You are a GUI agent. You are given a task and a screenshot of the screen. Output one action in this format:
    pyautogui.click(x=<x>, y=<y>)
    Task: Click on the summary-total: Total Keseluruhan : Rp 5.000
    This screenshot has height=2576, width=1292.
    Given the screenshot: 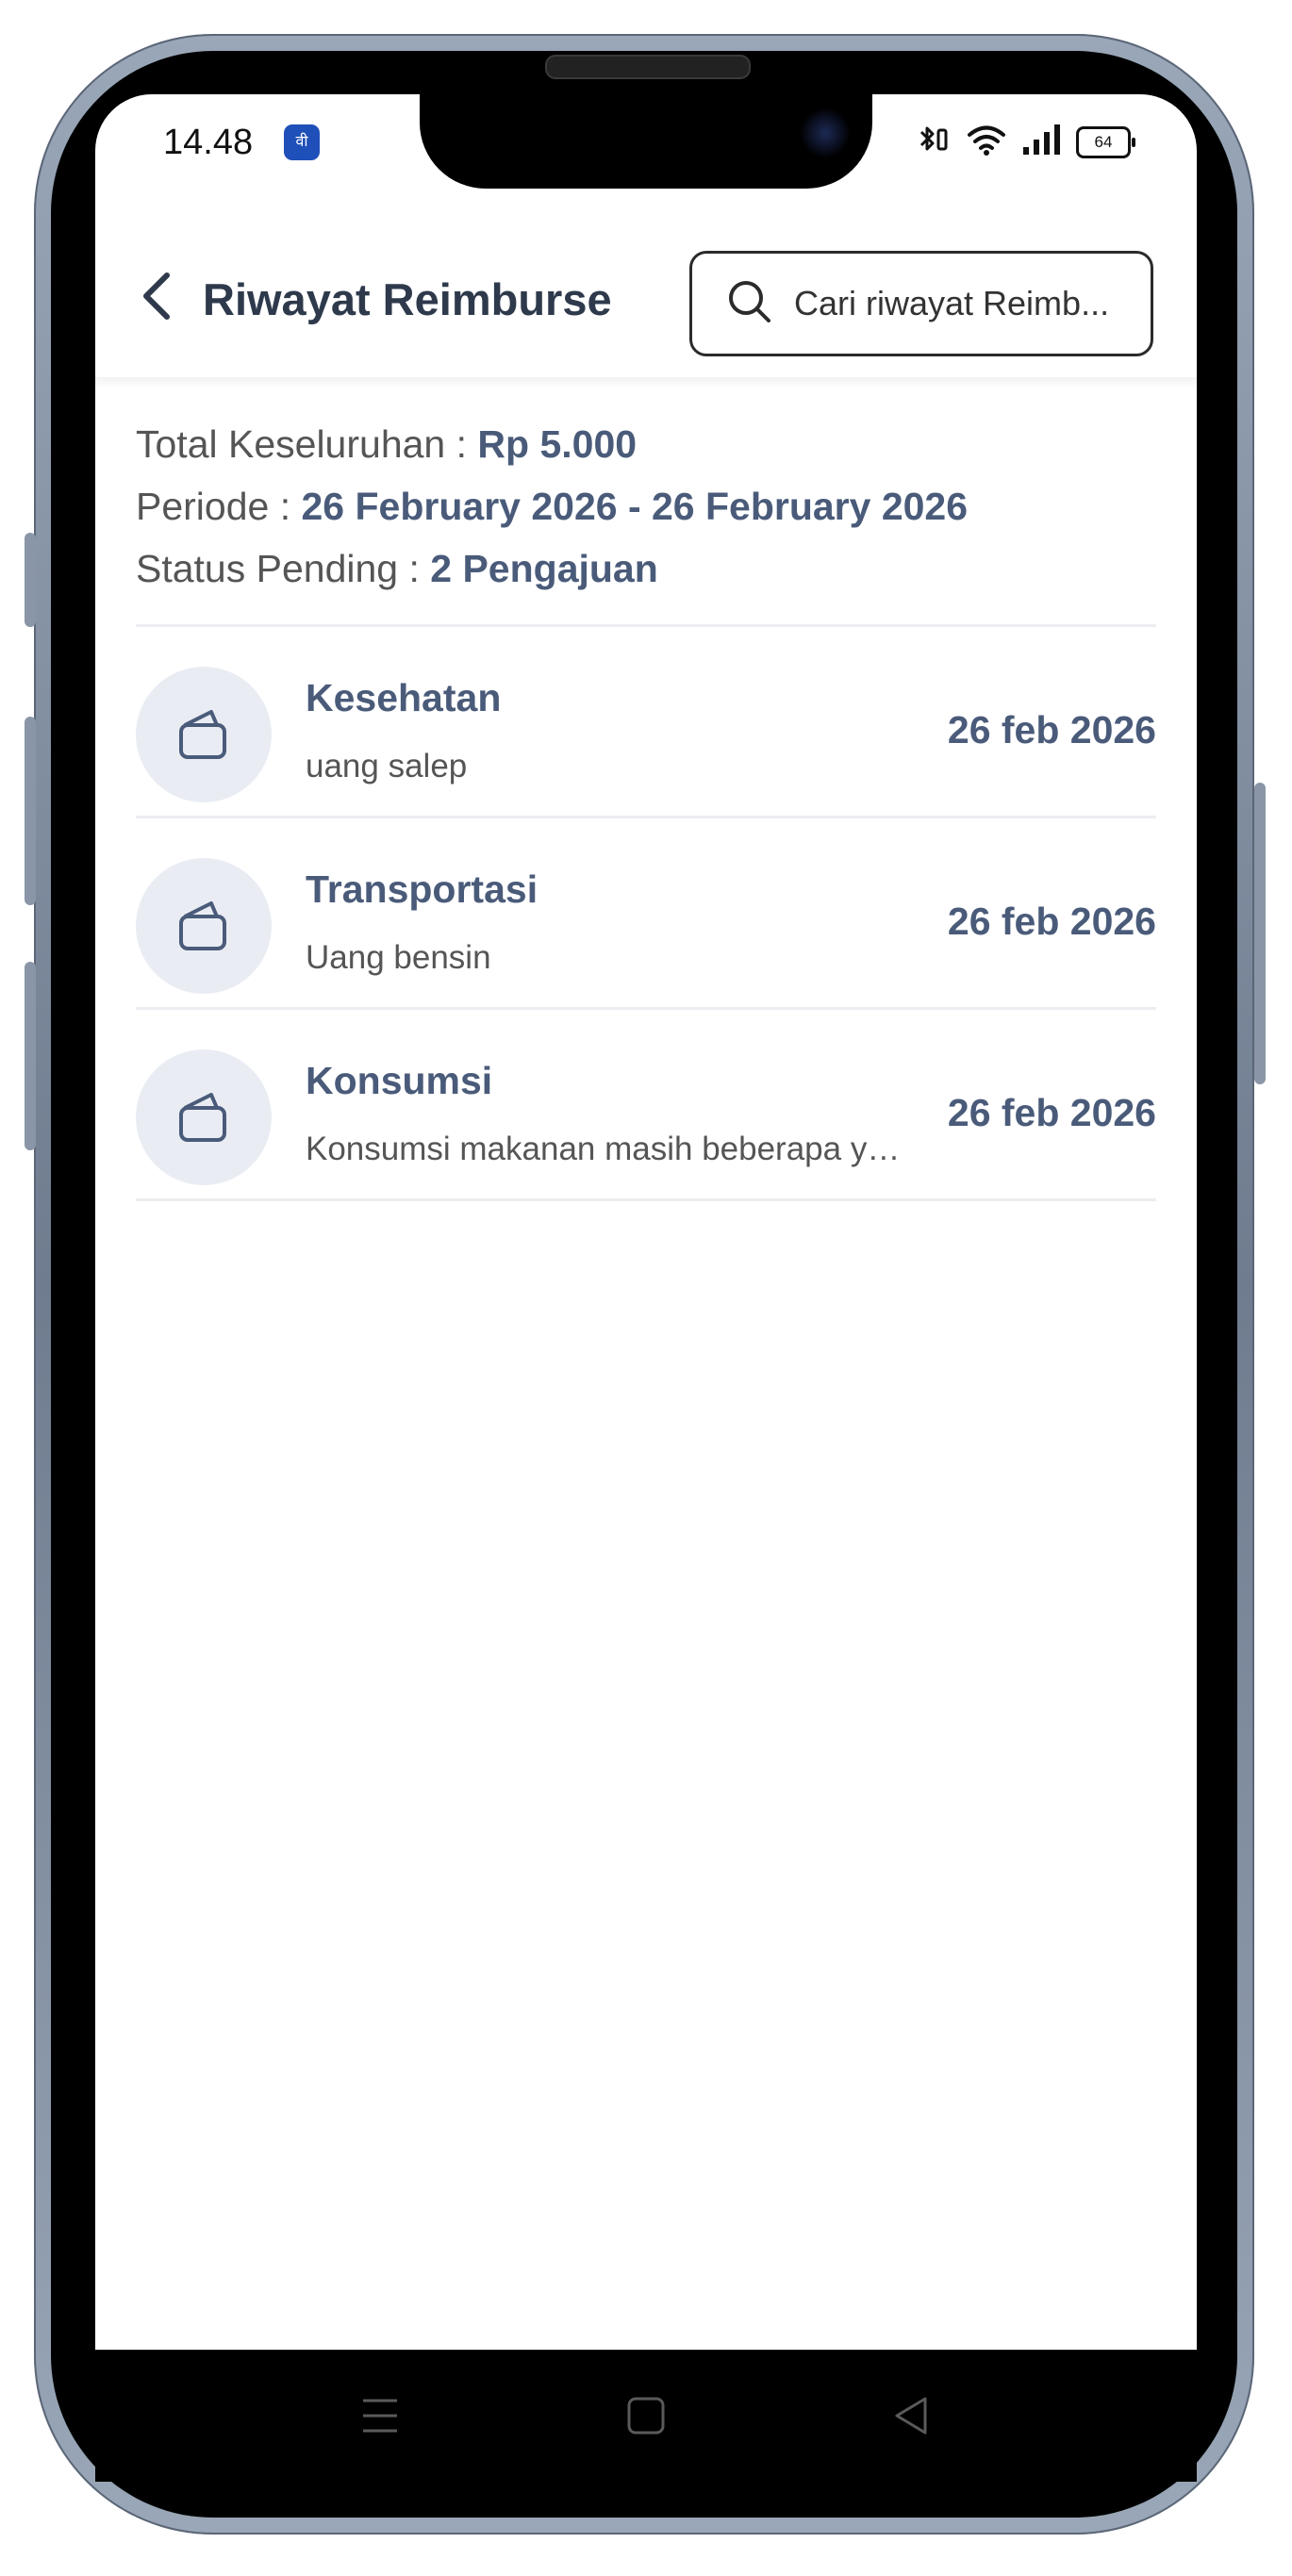 What is the action you would take?
    pyautogui.click(x=552, y=444)
    